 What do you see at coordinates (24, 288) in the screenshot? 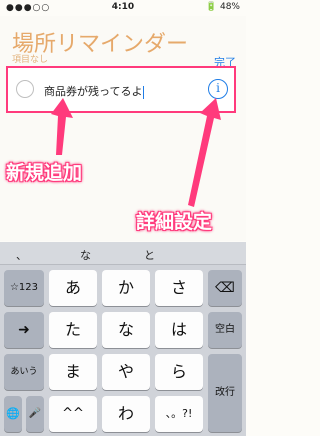
I see `key-numbers: ☆123` at bounding box center [24, 288].